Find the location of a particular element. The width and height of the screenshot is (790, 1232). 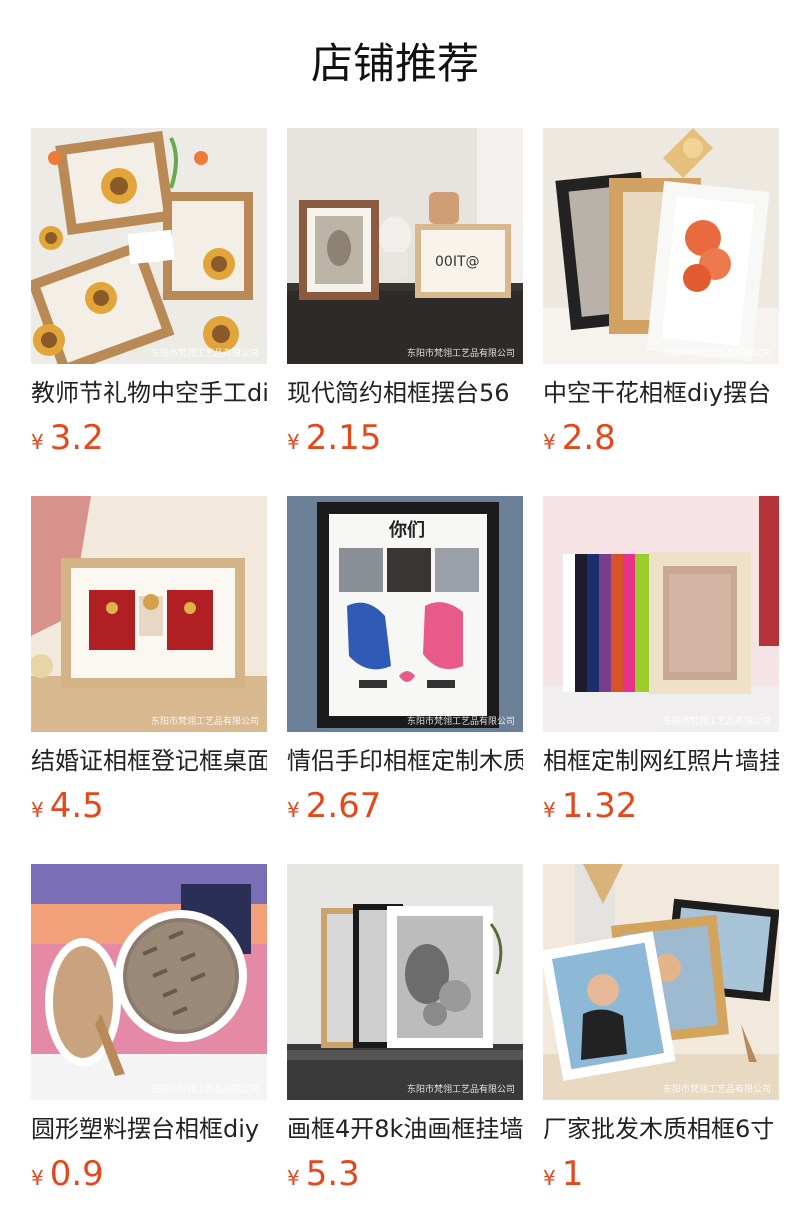

price-value: 1.32 is located at coordinates (599, 806).